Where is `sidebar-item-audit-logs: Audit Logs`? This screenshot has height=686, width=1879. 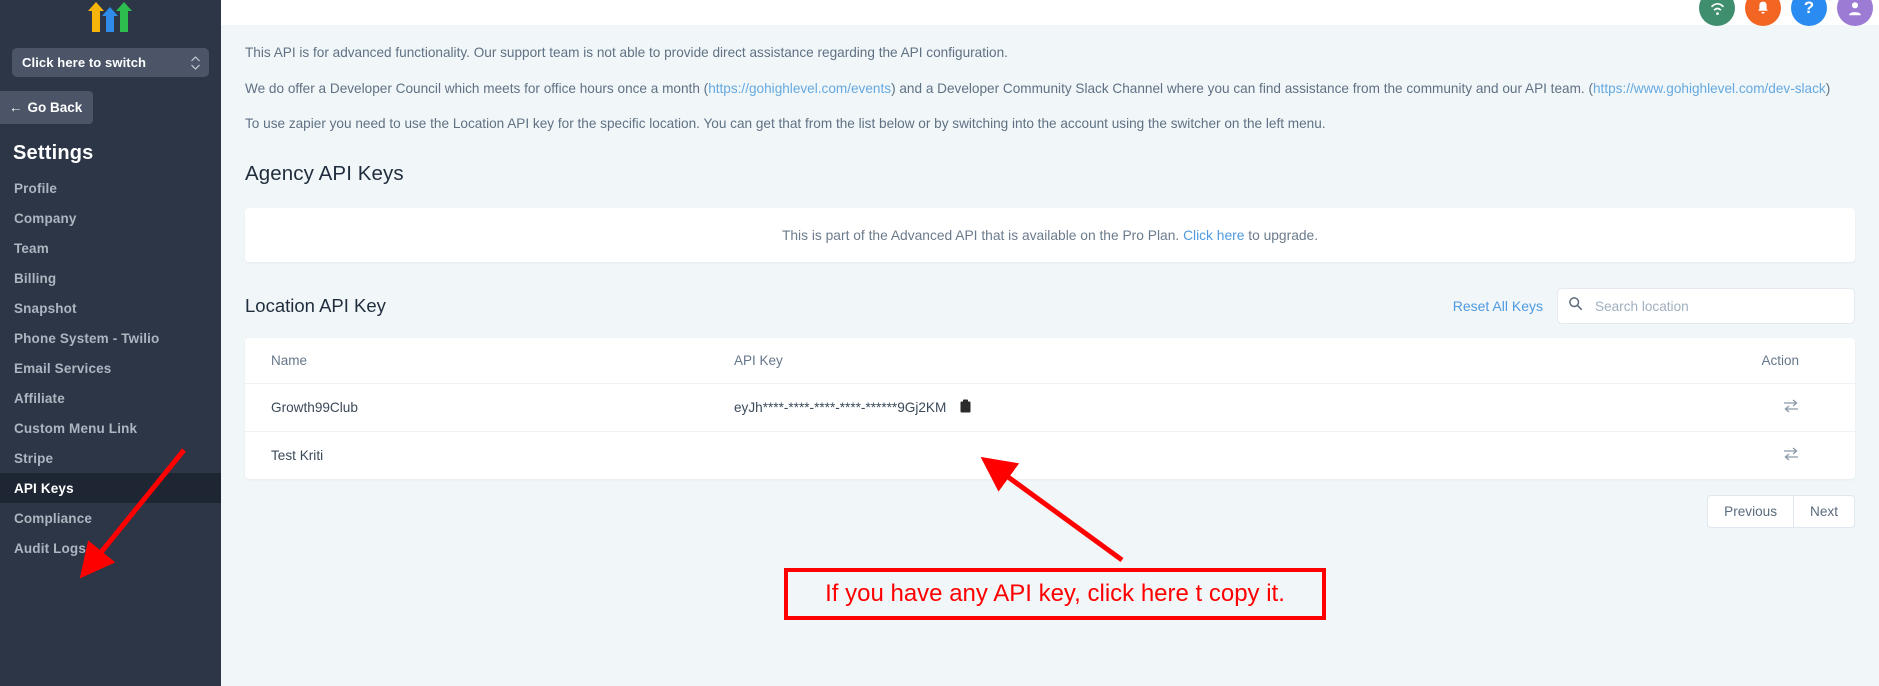 sidebar-item-audit-logs: Audit Logs is located at coordinates (110, 548).